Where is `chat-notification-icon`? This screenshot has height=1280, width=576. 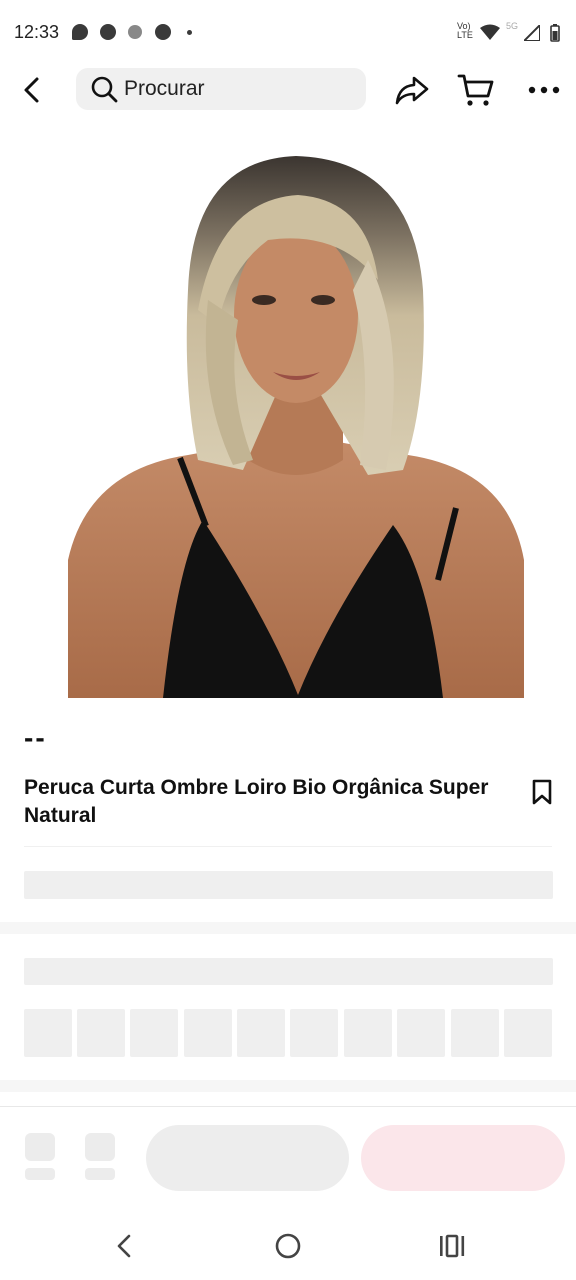 chat-notification-icon is located at coordinates (80, 32).